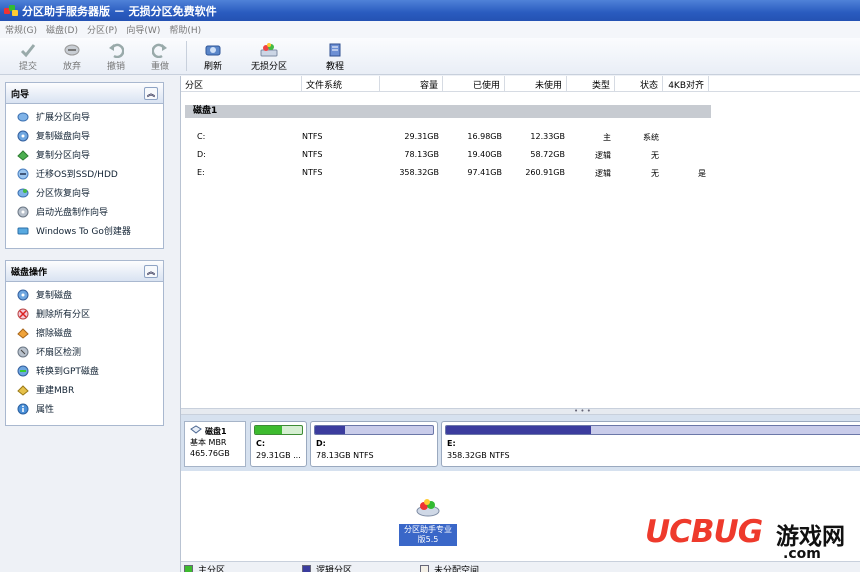 This screenshot has width=860, height=572. What do you see at coordinates (269, 50) in the screenshot?
I see `lossless-partition-icon` at bounding box center [269, 50].